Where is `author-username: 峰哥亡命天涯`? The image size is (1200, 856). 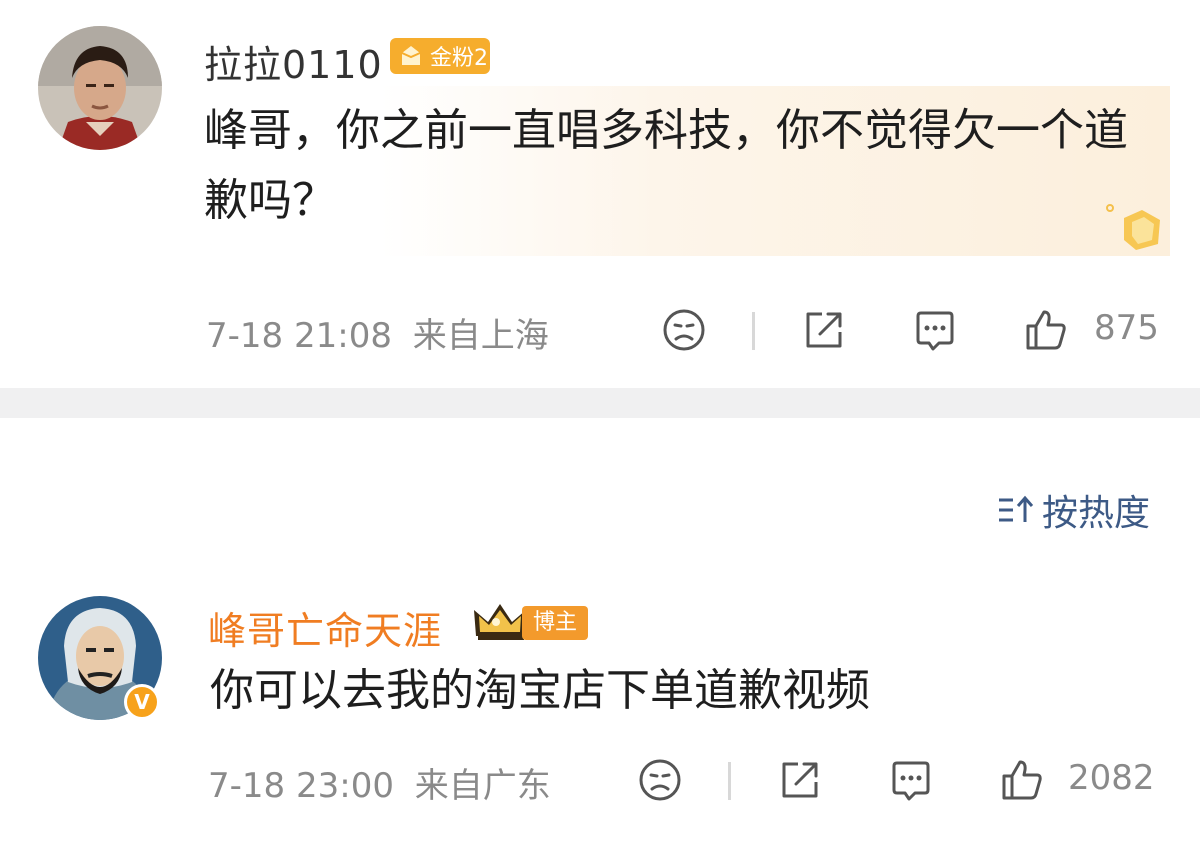
author-username: 峰哥亡命天涯 is located at coordinates (325, 627).